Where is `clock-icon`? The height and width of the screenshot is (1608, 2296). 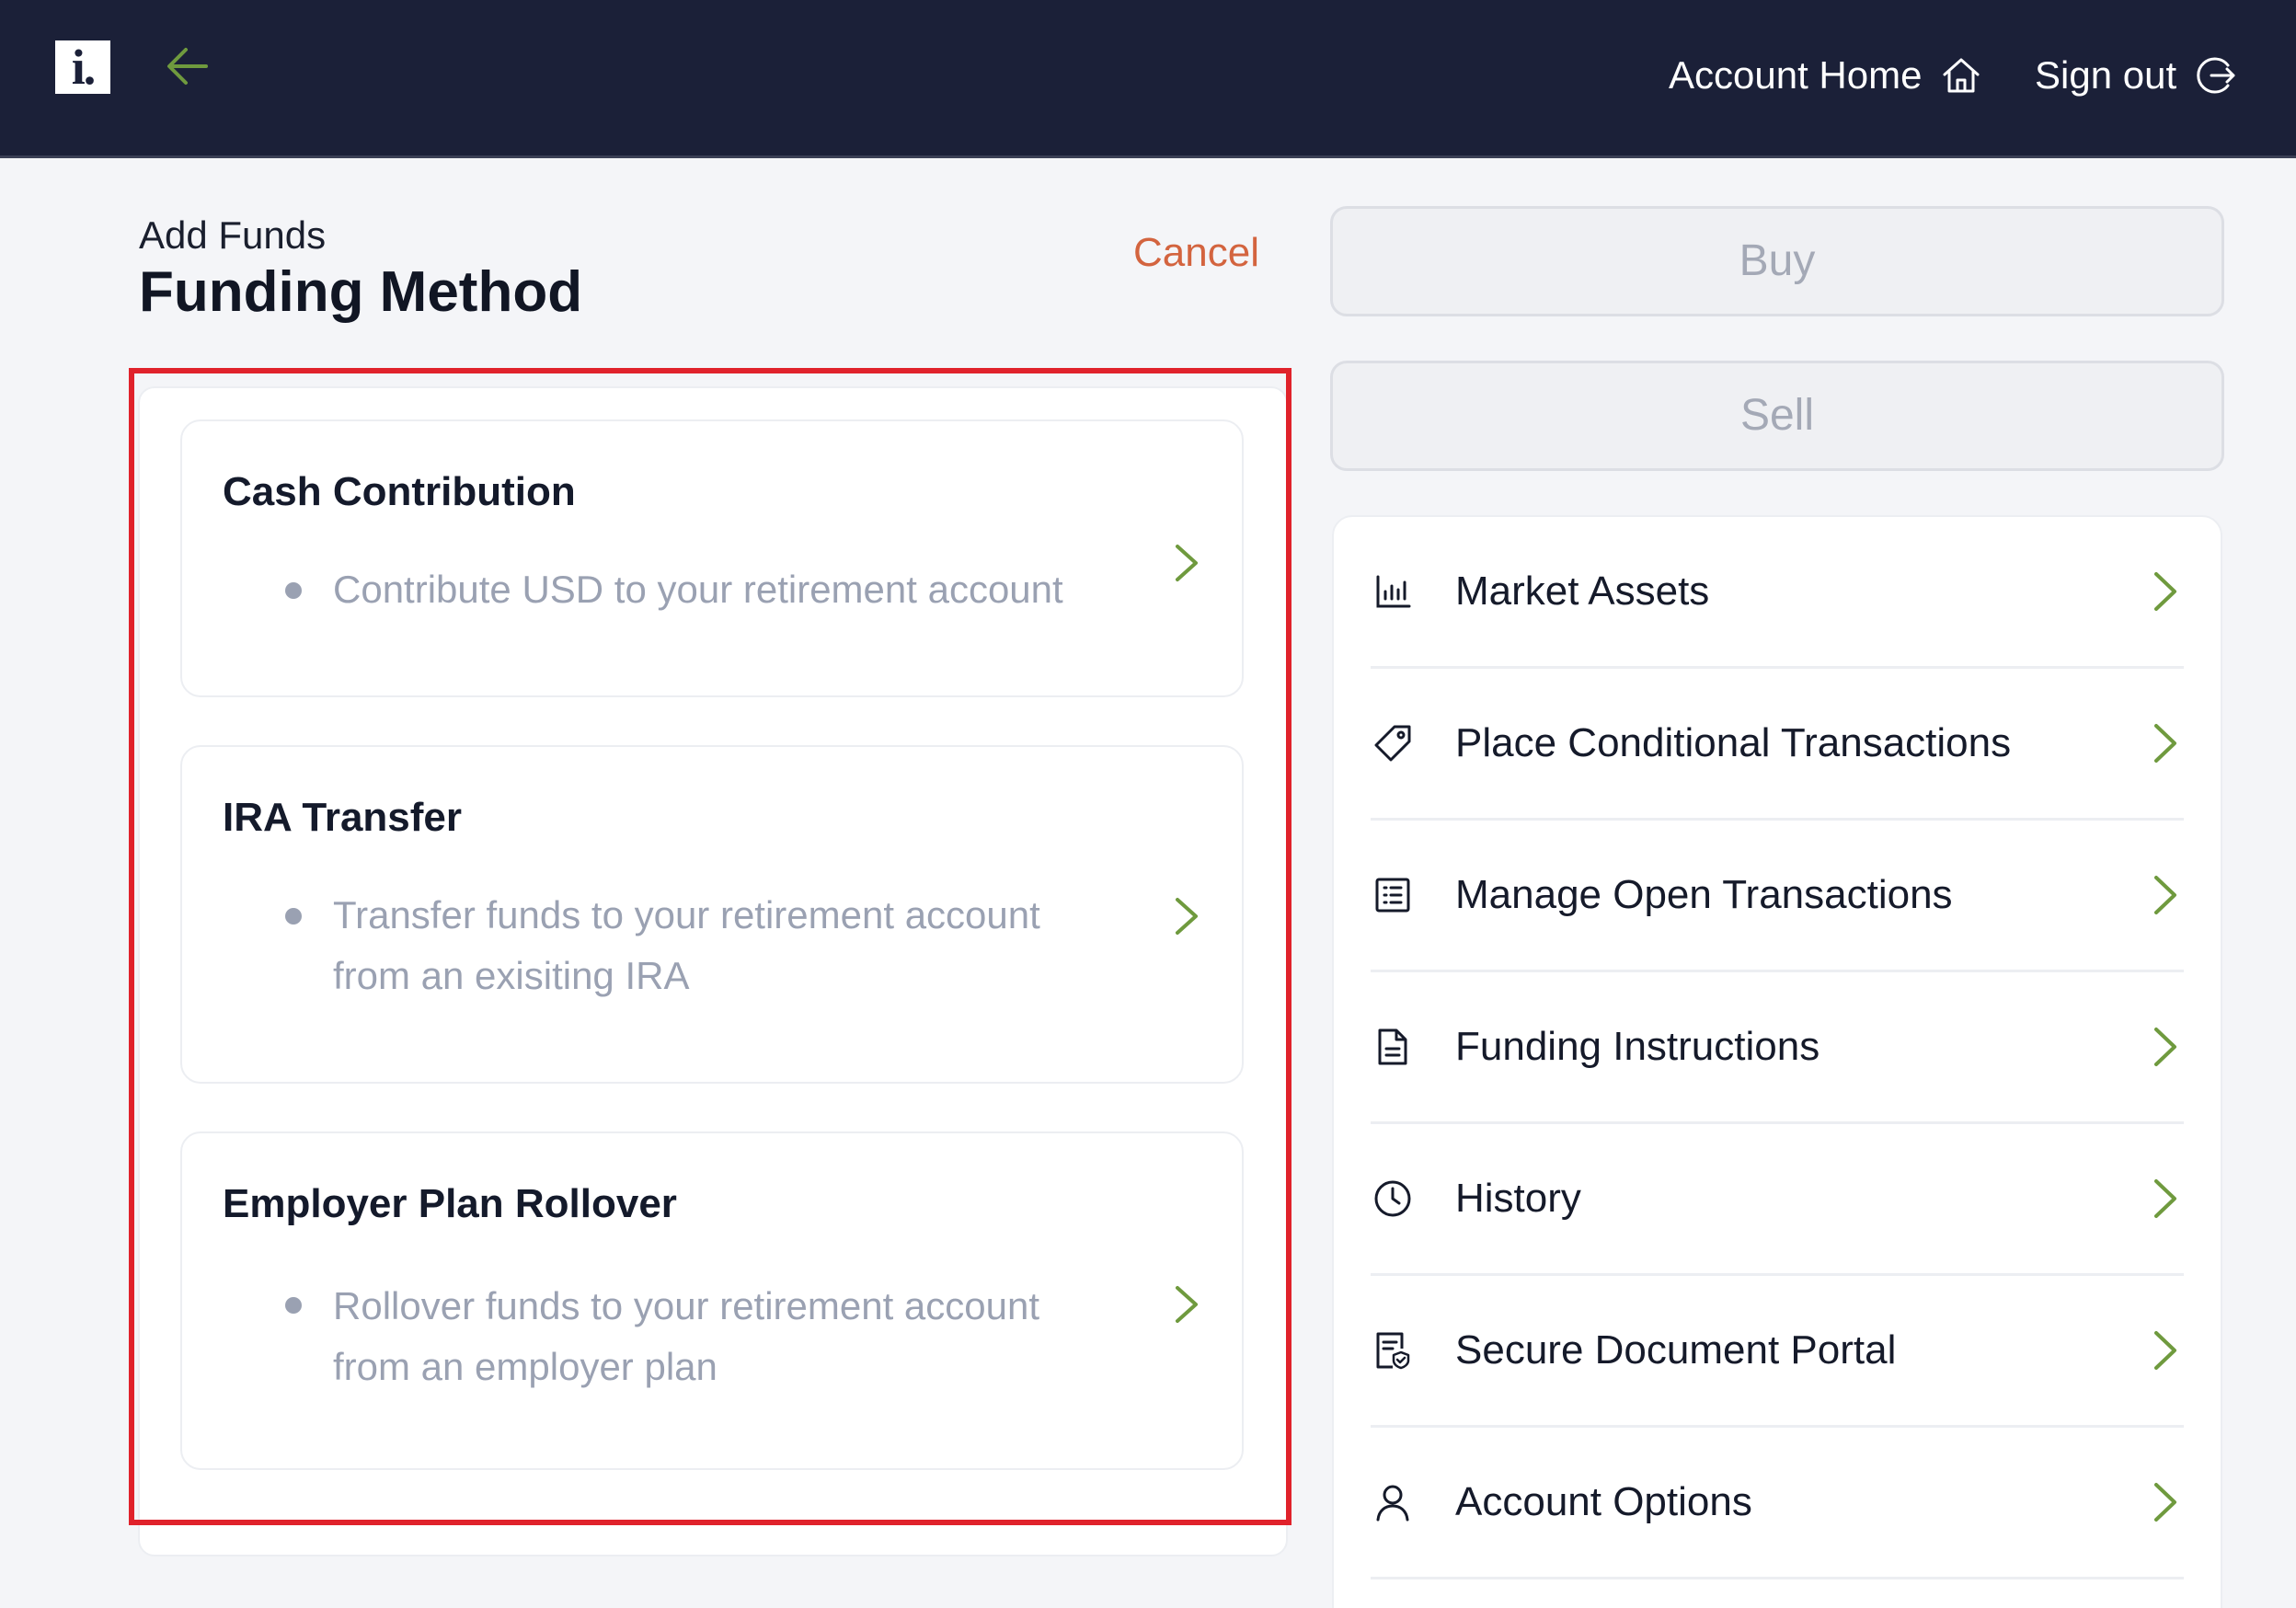 clock-icon is located at coordinates (1392, 1198).